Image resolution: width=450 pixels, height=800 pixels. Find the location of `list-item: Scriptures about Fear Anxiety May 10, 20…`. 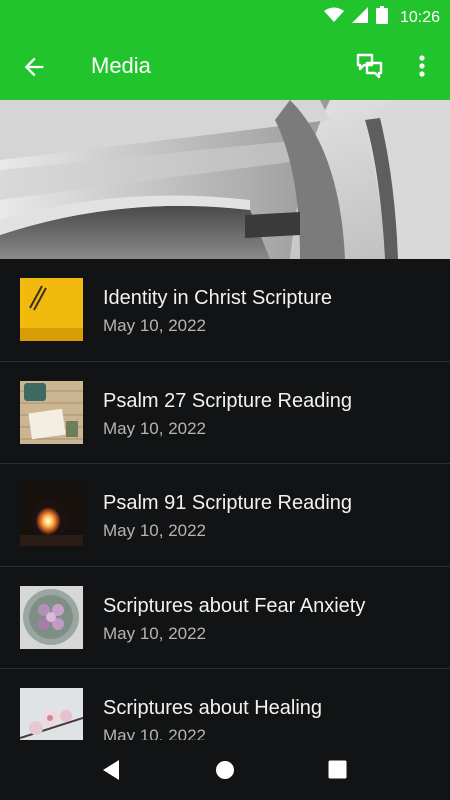

list-item: Scriptures about Fear Anxiety May 10, 20… is located at coordinates (225, 618).